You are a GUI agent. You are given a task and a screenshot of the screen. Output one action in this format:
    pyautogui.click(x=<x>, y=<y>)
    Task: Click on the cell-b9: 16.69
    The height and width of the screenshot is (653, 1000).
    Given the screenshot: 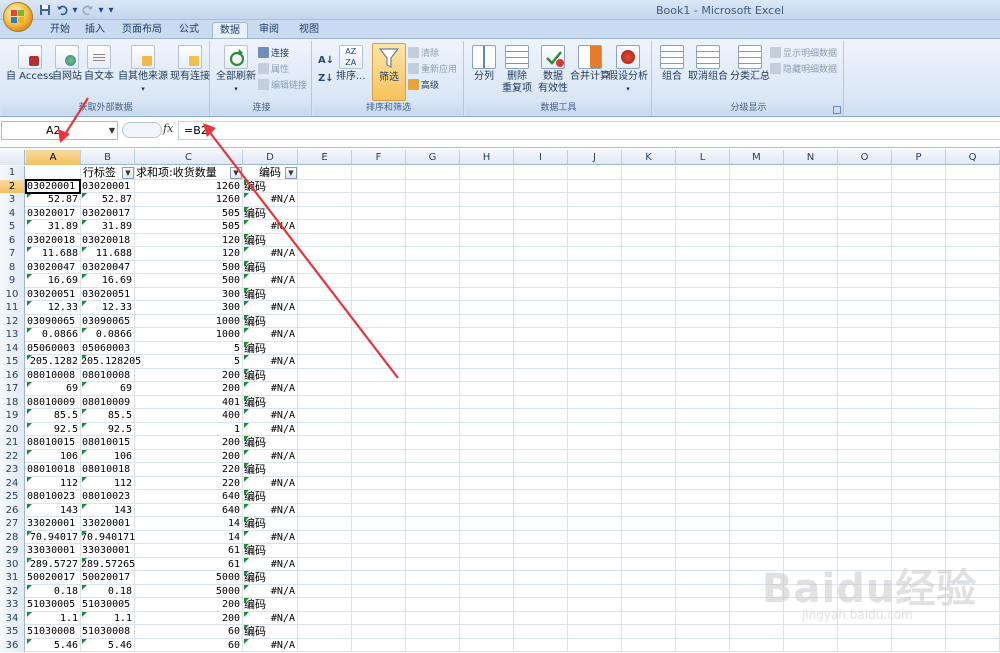 What is the action you would take?
    pyautogui.click(x=106, y=281)
    